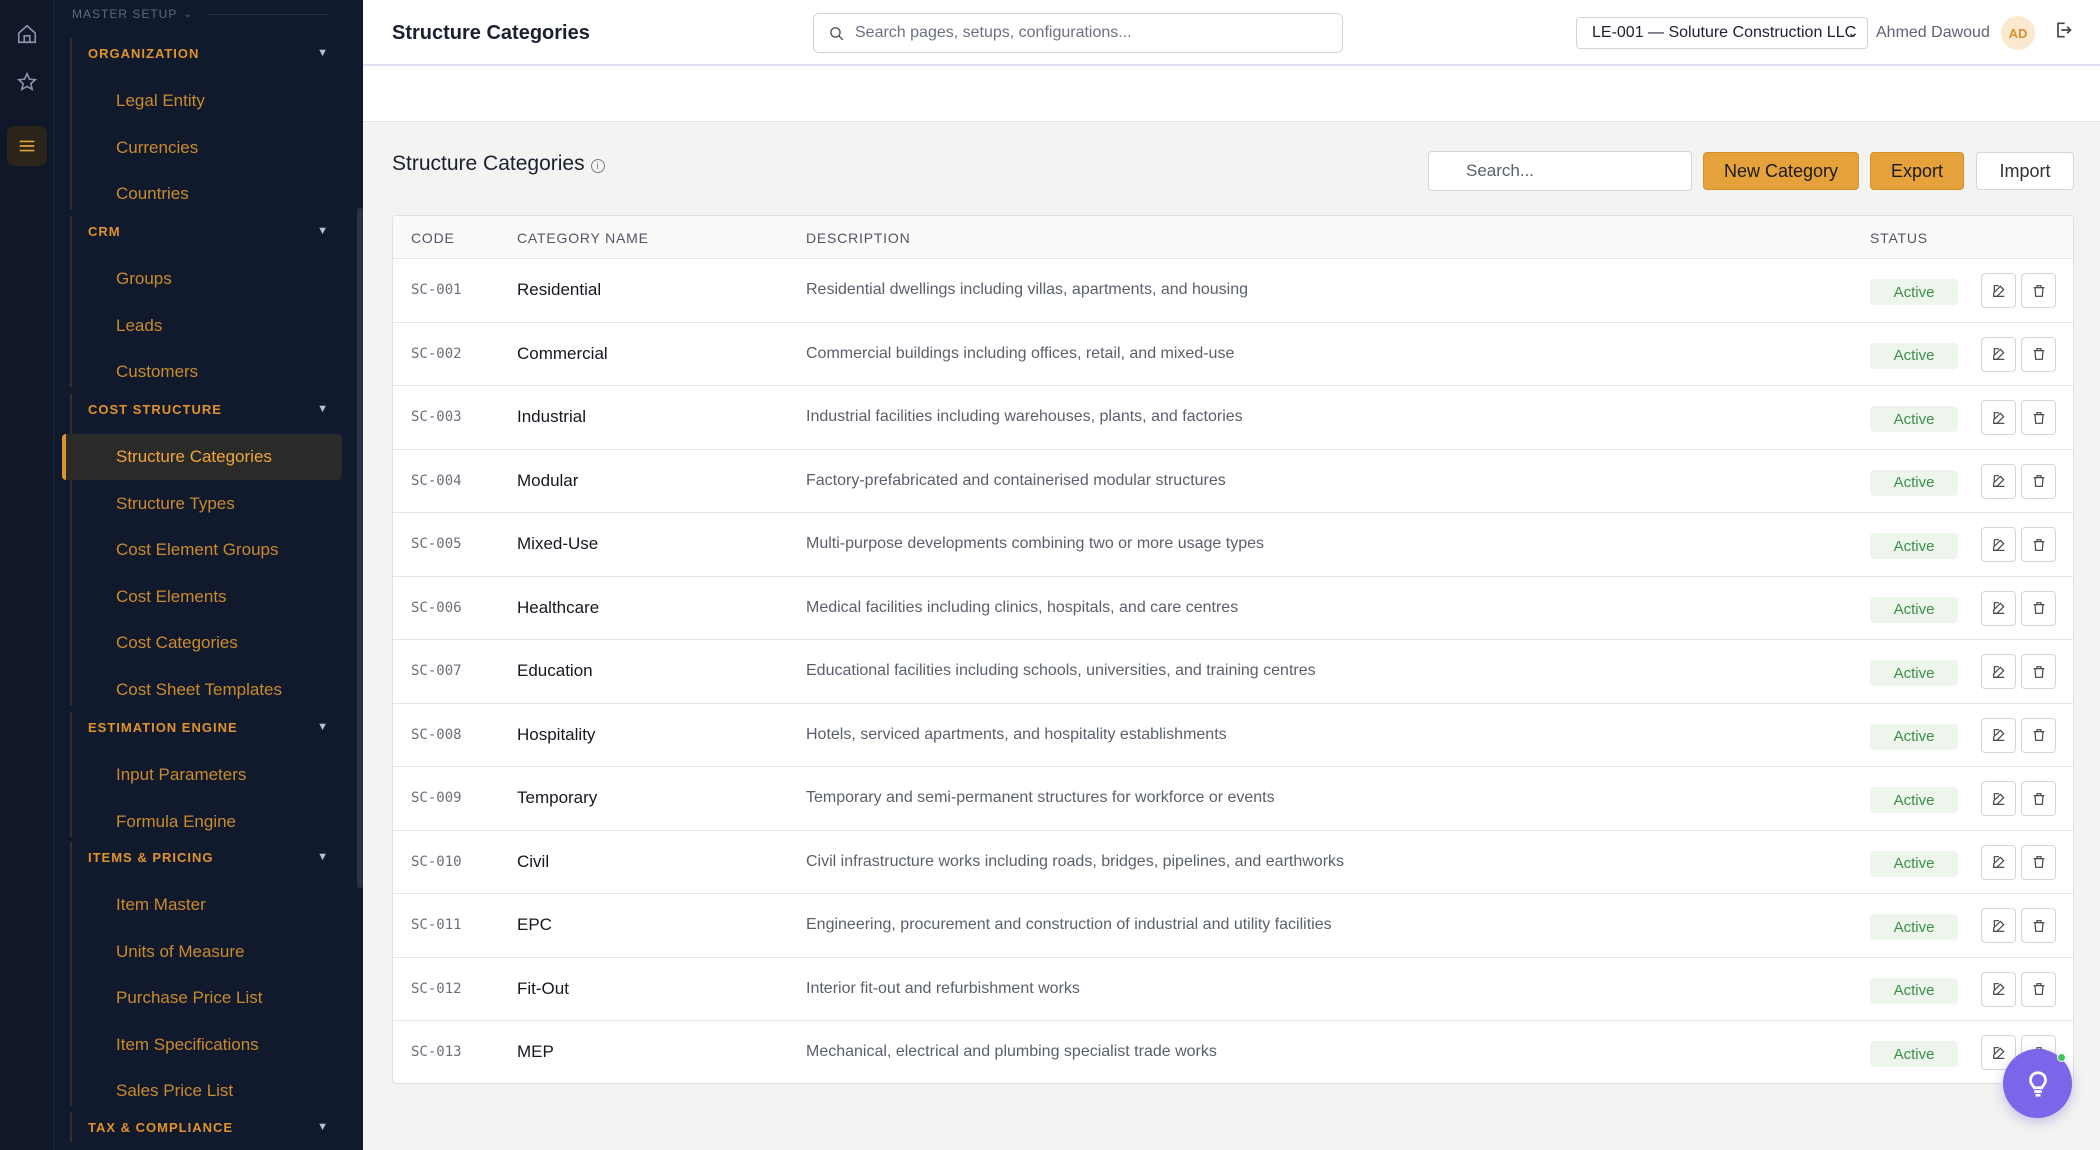 The width and height of the screenshot is (2100, 1150). I want to click on column-header-description: DESCRIPTION, so click(858, 238).